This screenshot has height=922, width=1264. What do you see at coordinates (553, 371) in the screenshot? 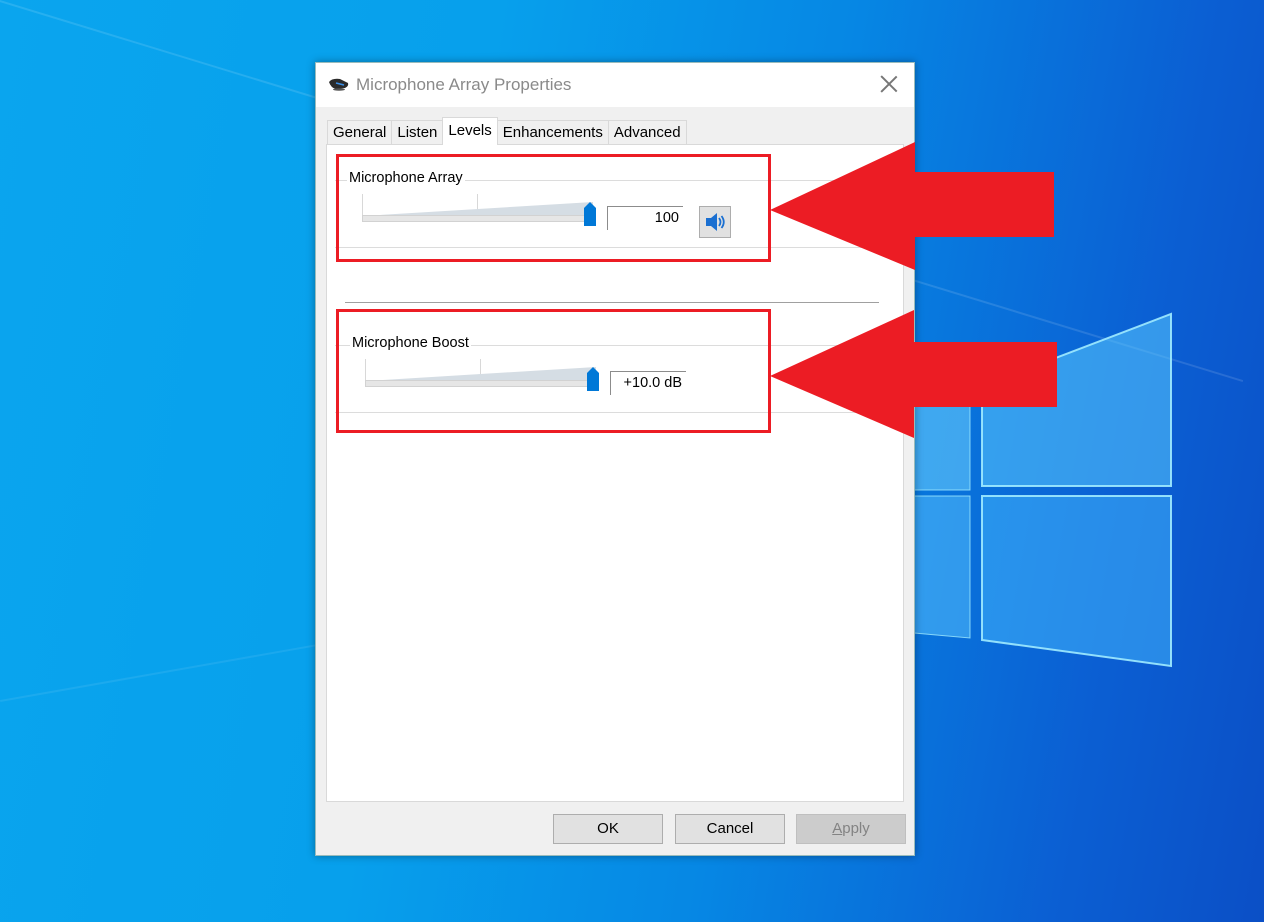
I see `highlight-microphone-boost` at bounding box center [553, 371].